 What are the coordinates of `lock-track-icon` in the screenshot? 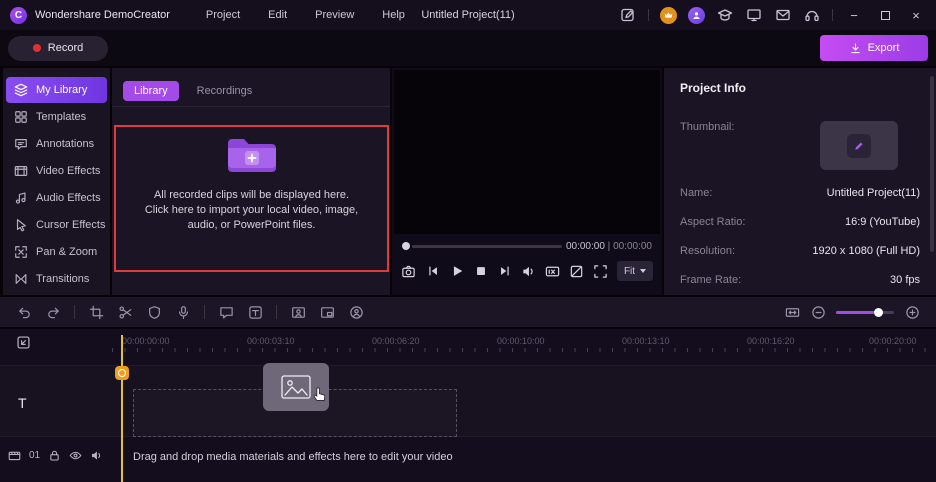 It's located at (54, 455).